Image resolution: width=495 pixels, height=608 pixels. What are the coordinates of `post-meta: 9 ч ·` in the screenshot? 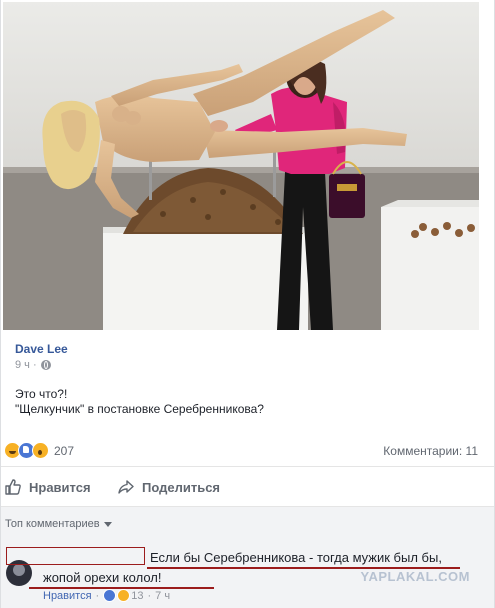 It's located at (33, 365).